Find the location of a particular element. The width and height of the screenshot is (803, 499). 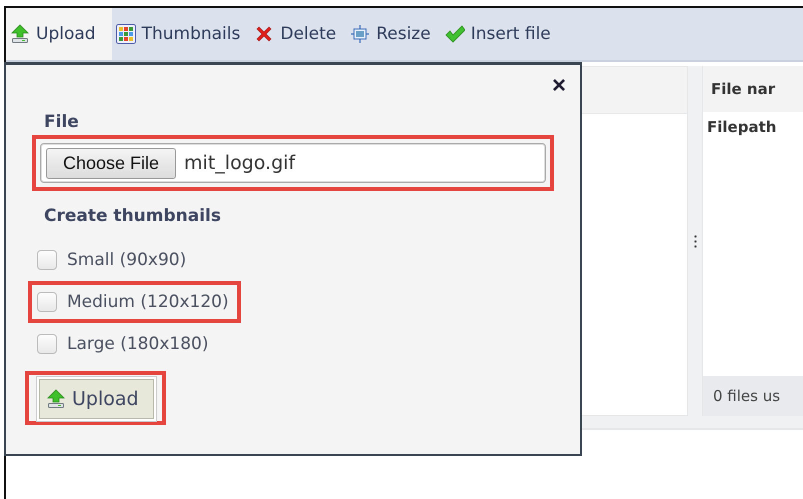

file-input-field: Choose File mit_logo.gif is located at coordinates (293, 163).